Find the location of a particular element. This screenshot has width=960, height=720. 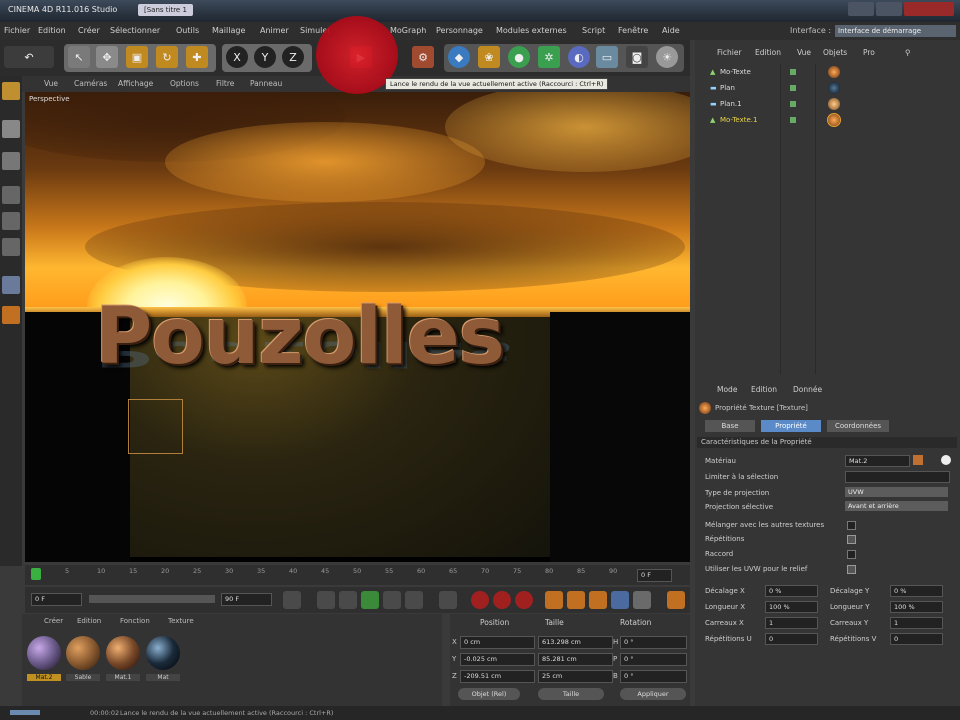

size-x-field: 613.298 cm is located at coordinates (575, 642).